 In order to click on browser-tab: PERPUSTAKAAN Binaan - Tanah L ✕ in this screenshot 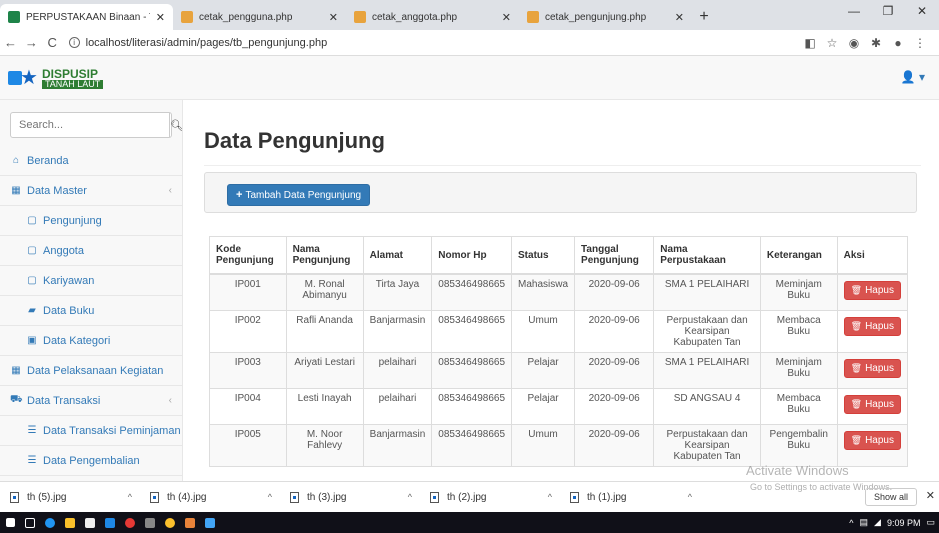, I will do `click(86, 17)`.